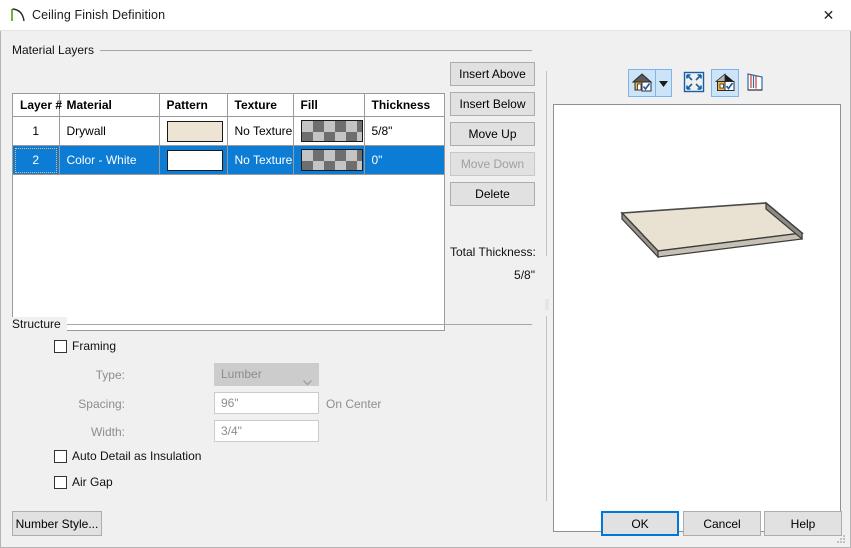  Describe the element at coordinates (36, 131) in the screenshot. I see `cell-layer-number: 1` at that location.